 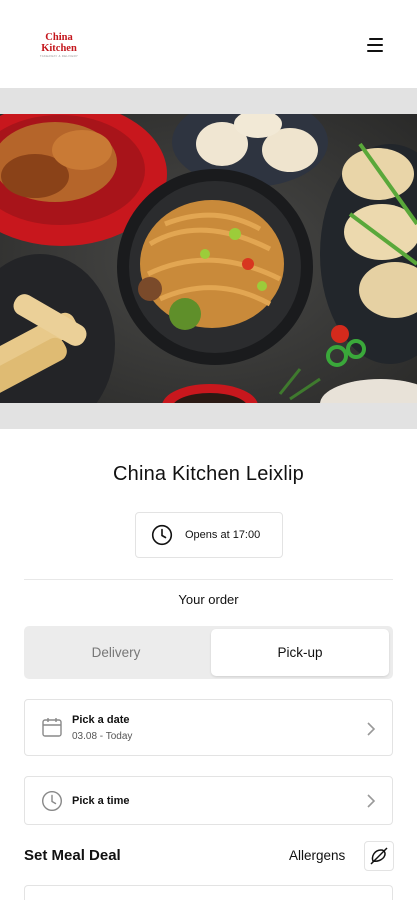 What do you see at coordinates (208, 800) in the screenshot?
I see `pick-time-button: Pick a time` at bounding box center [208, 800].